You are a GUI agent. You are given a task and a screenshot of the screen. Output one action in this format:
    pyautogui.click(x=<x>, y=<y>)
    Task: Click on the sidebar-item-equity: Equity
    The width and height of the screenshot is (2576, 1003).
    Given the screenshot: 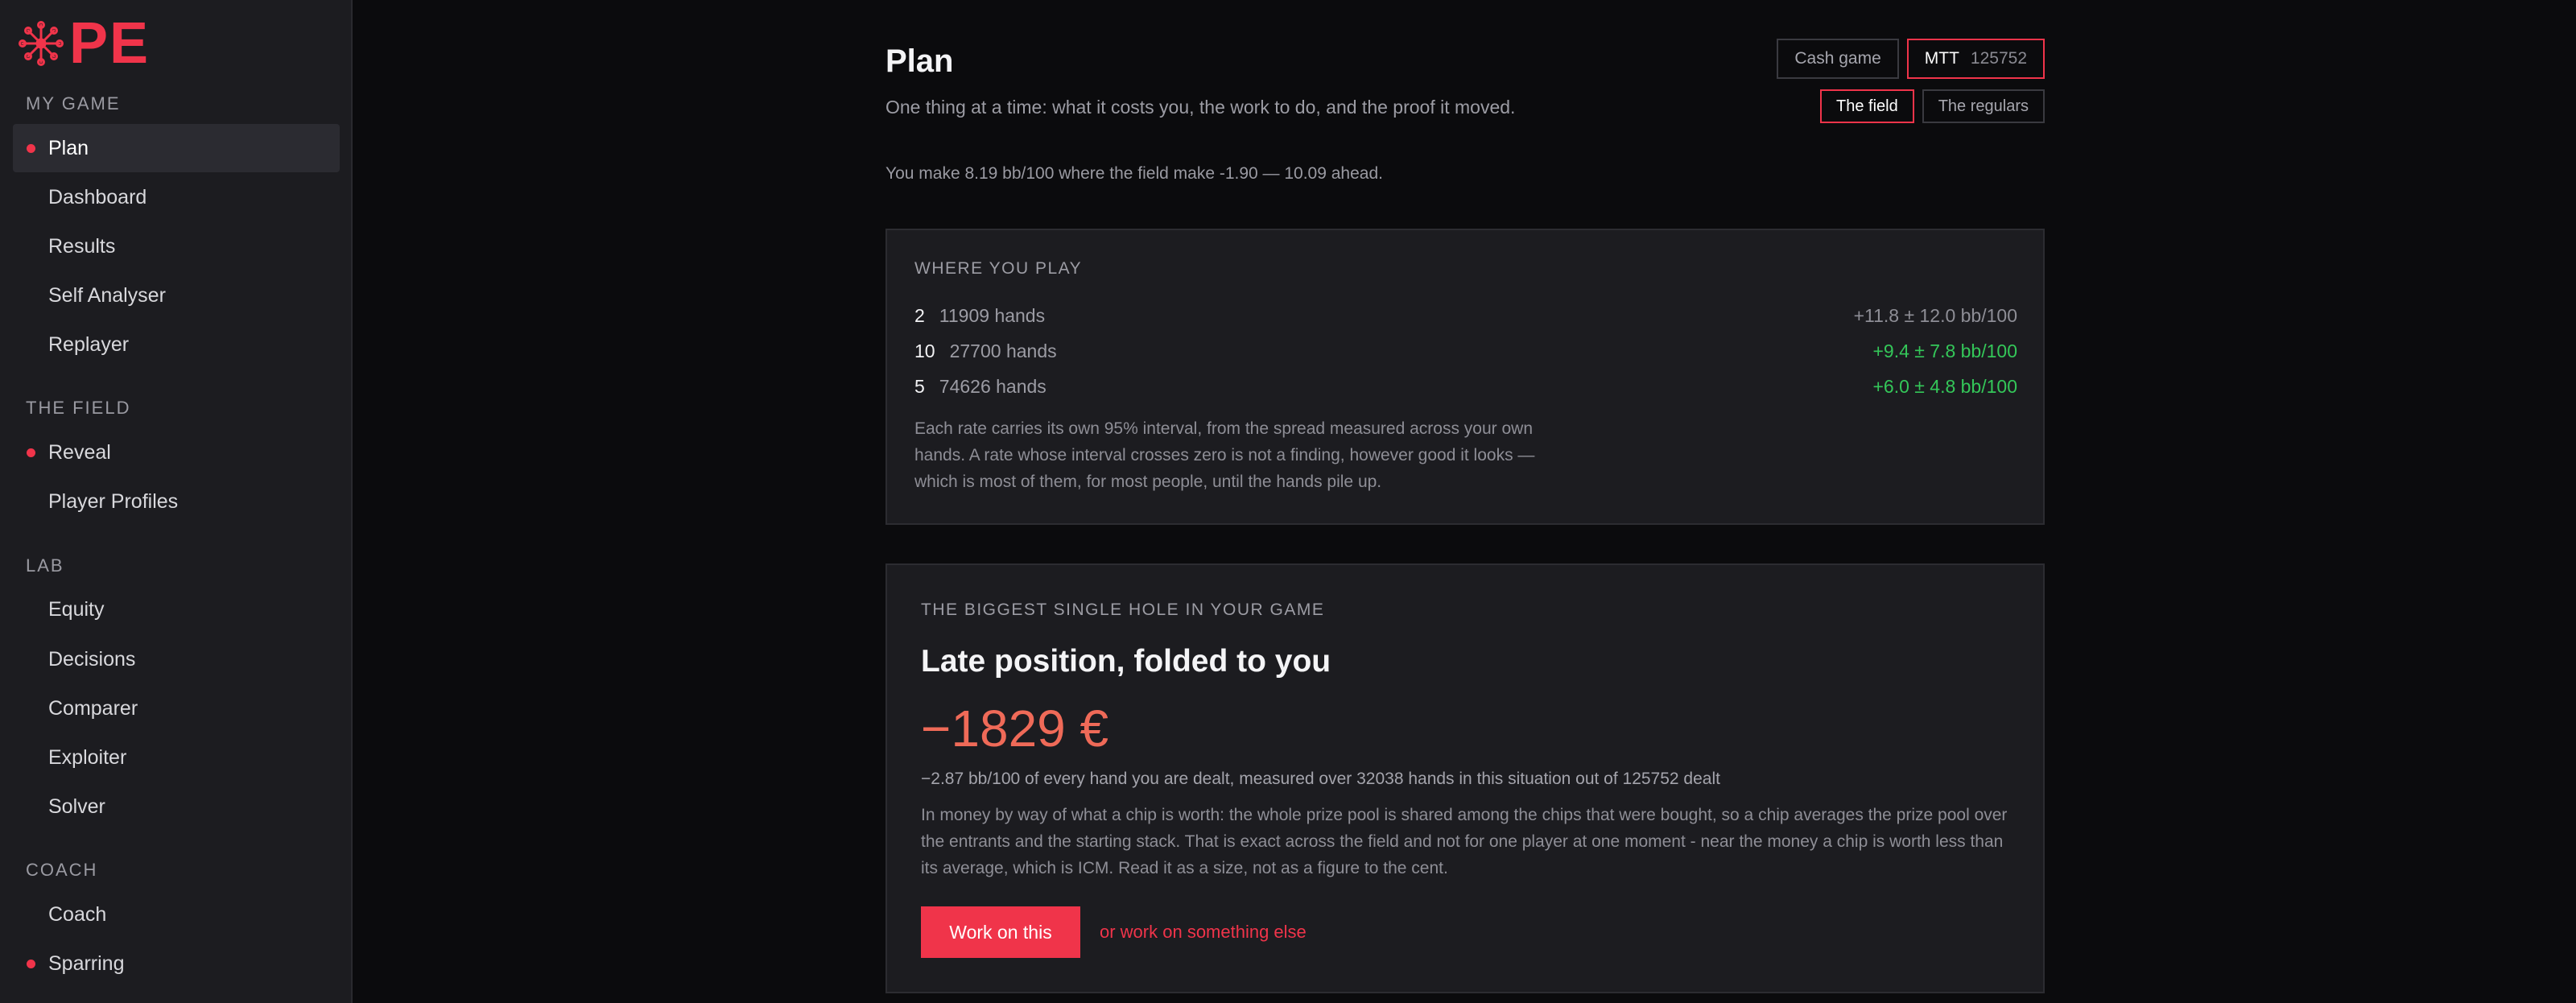 What is the action you would take?
    pyautogui.click(x=176, y=609)
    